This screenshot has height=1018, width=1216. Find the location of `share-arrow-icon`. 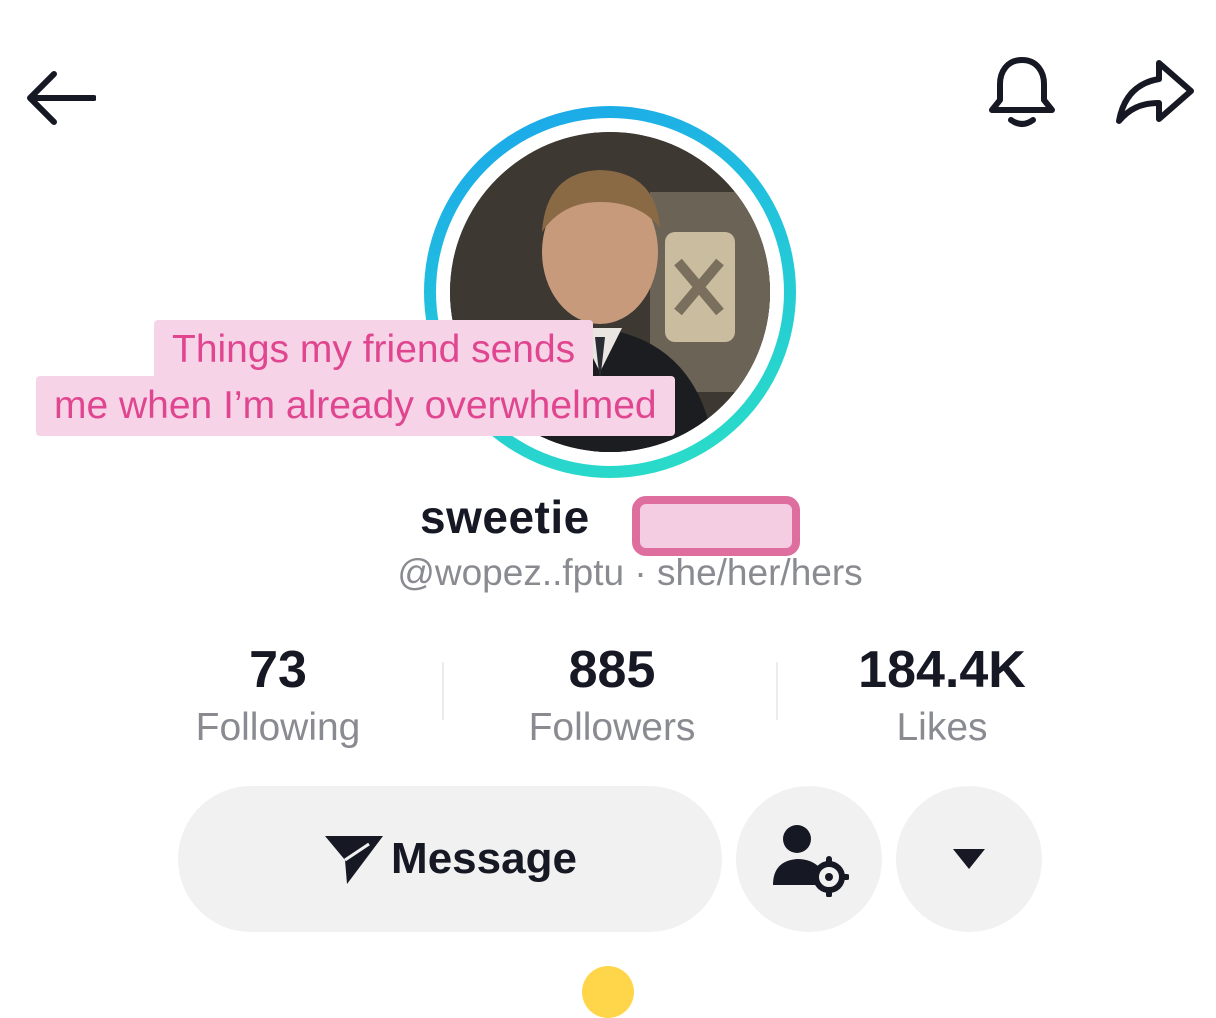

share-arrow-icon is located at coordinates (1155, 92).